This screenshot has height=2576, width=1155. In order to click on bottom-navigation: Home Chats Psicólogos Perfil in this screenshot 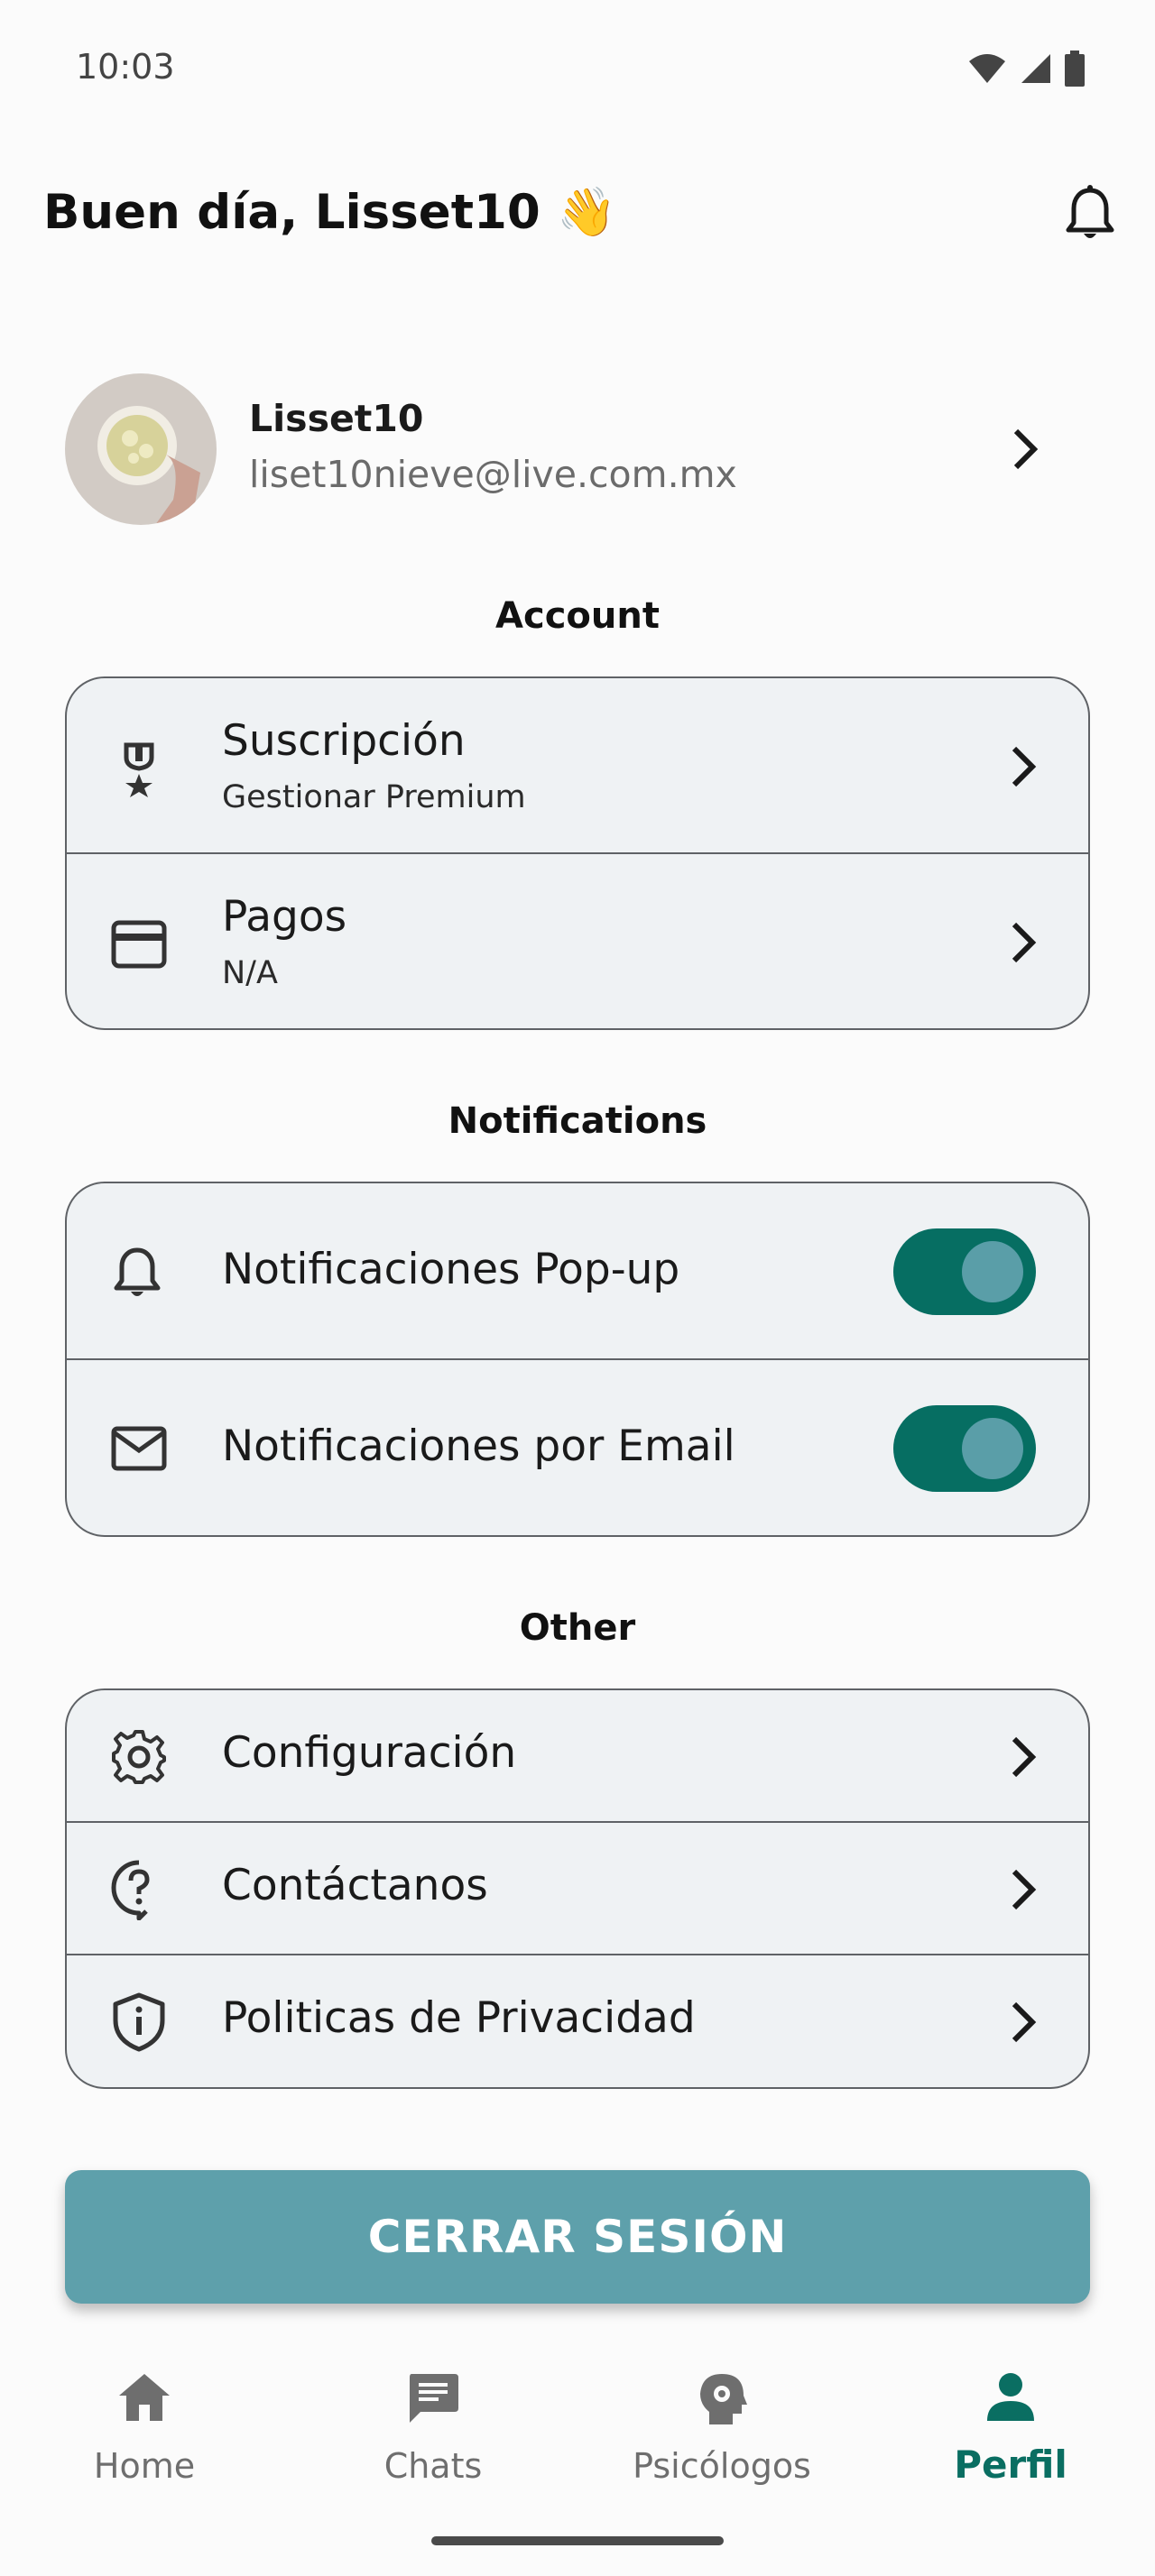, I will do `click(577, 2426)`.